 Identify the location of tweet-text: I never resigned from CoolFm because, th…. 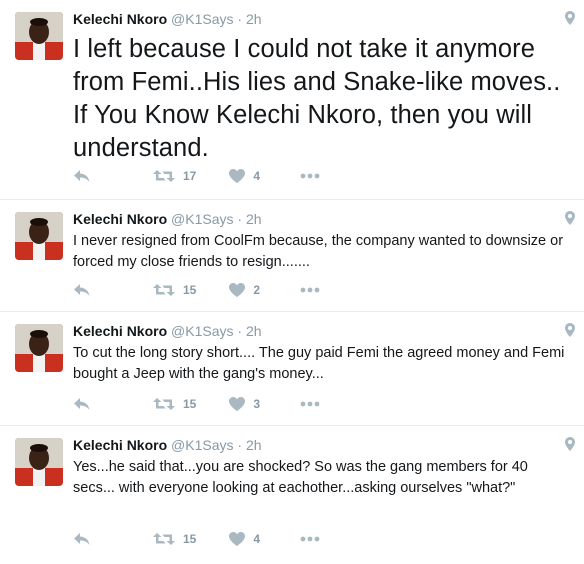
(318, 251).